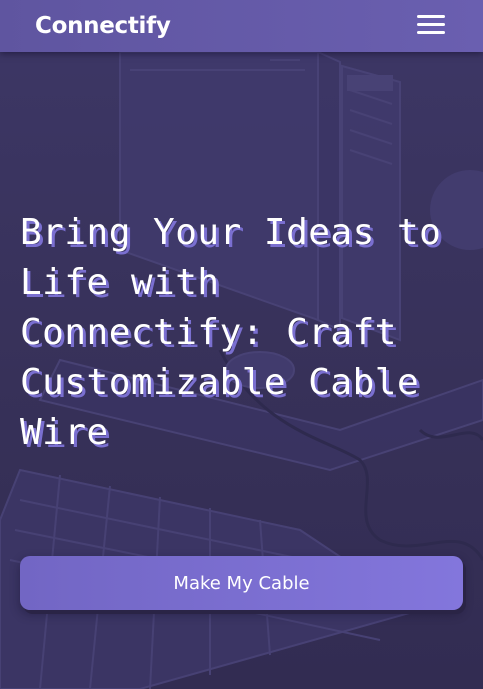 This screenshot has height=689, width=483. I want to click on make-my-cable-button: Make My Cable, so click(241, 583).